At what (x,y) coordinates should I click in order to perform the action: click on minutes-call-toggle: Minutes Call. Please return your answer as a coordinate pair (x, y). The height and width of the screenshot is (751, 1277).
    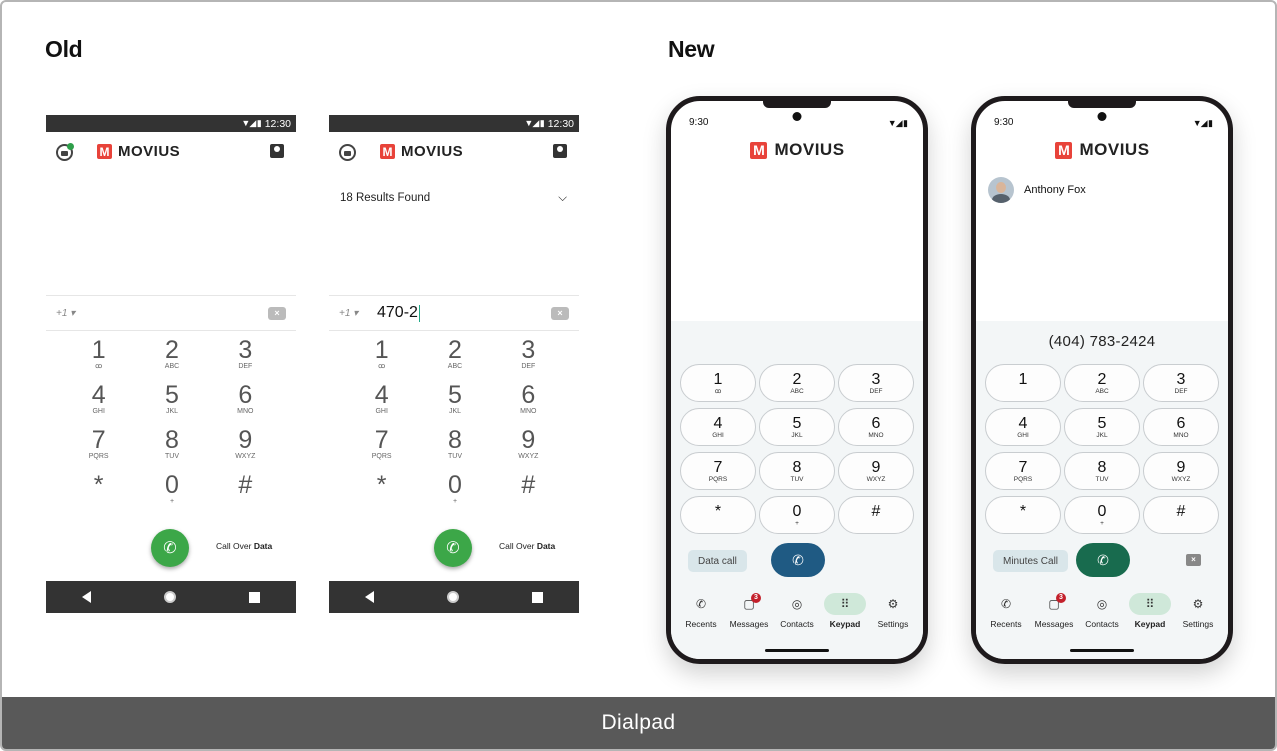
    Looking at the image, I should click on (1031, 561).